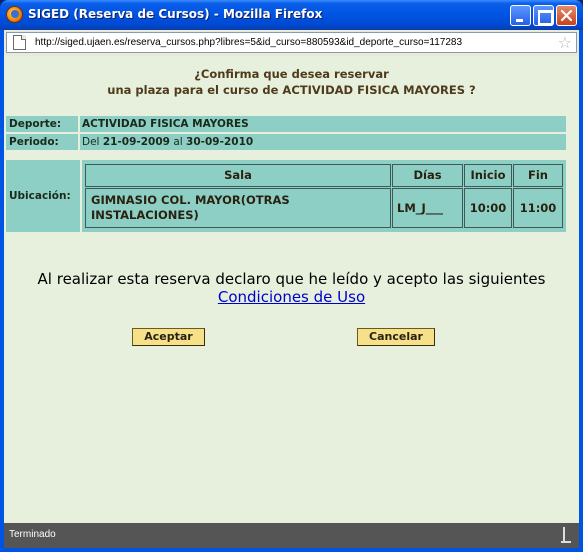  Describe the element at coordinates (14, 14) in the screenshot. I see `firefox-icon` at that location.